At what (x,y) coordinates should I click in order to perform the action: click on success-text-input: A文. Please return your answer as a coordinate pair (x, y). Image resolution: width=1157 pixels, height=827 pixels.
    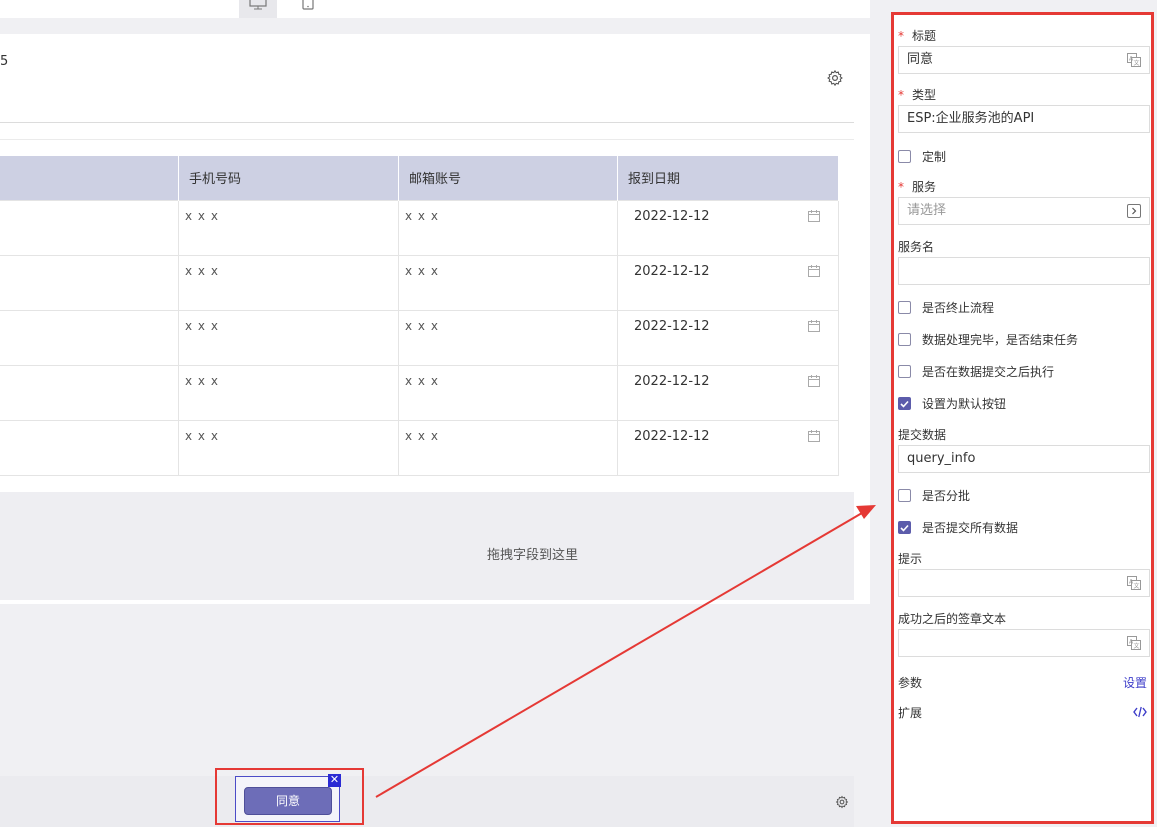
    Looking at the image, I should click on (1024, 643).